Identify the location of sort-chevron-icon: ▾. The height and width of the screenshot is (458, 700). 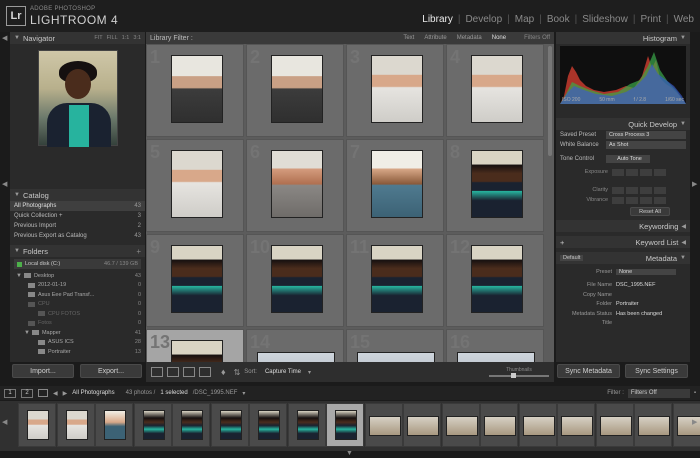
(309, 372).